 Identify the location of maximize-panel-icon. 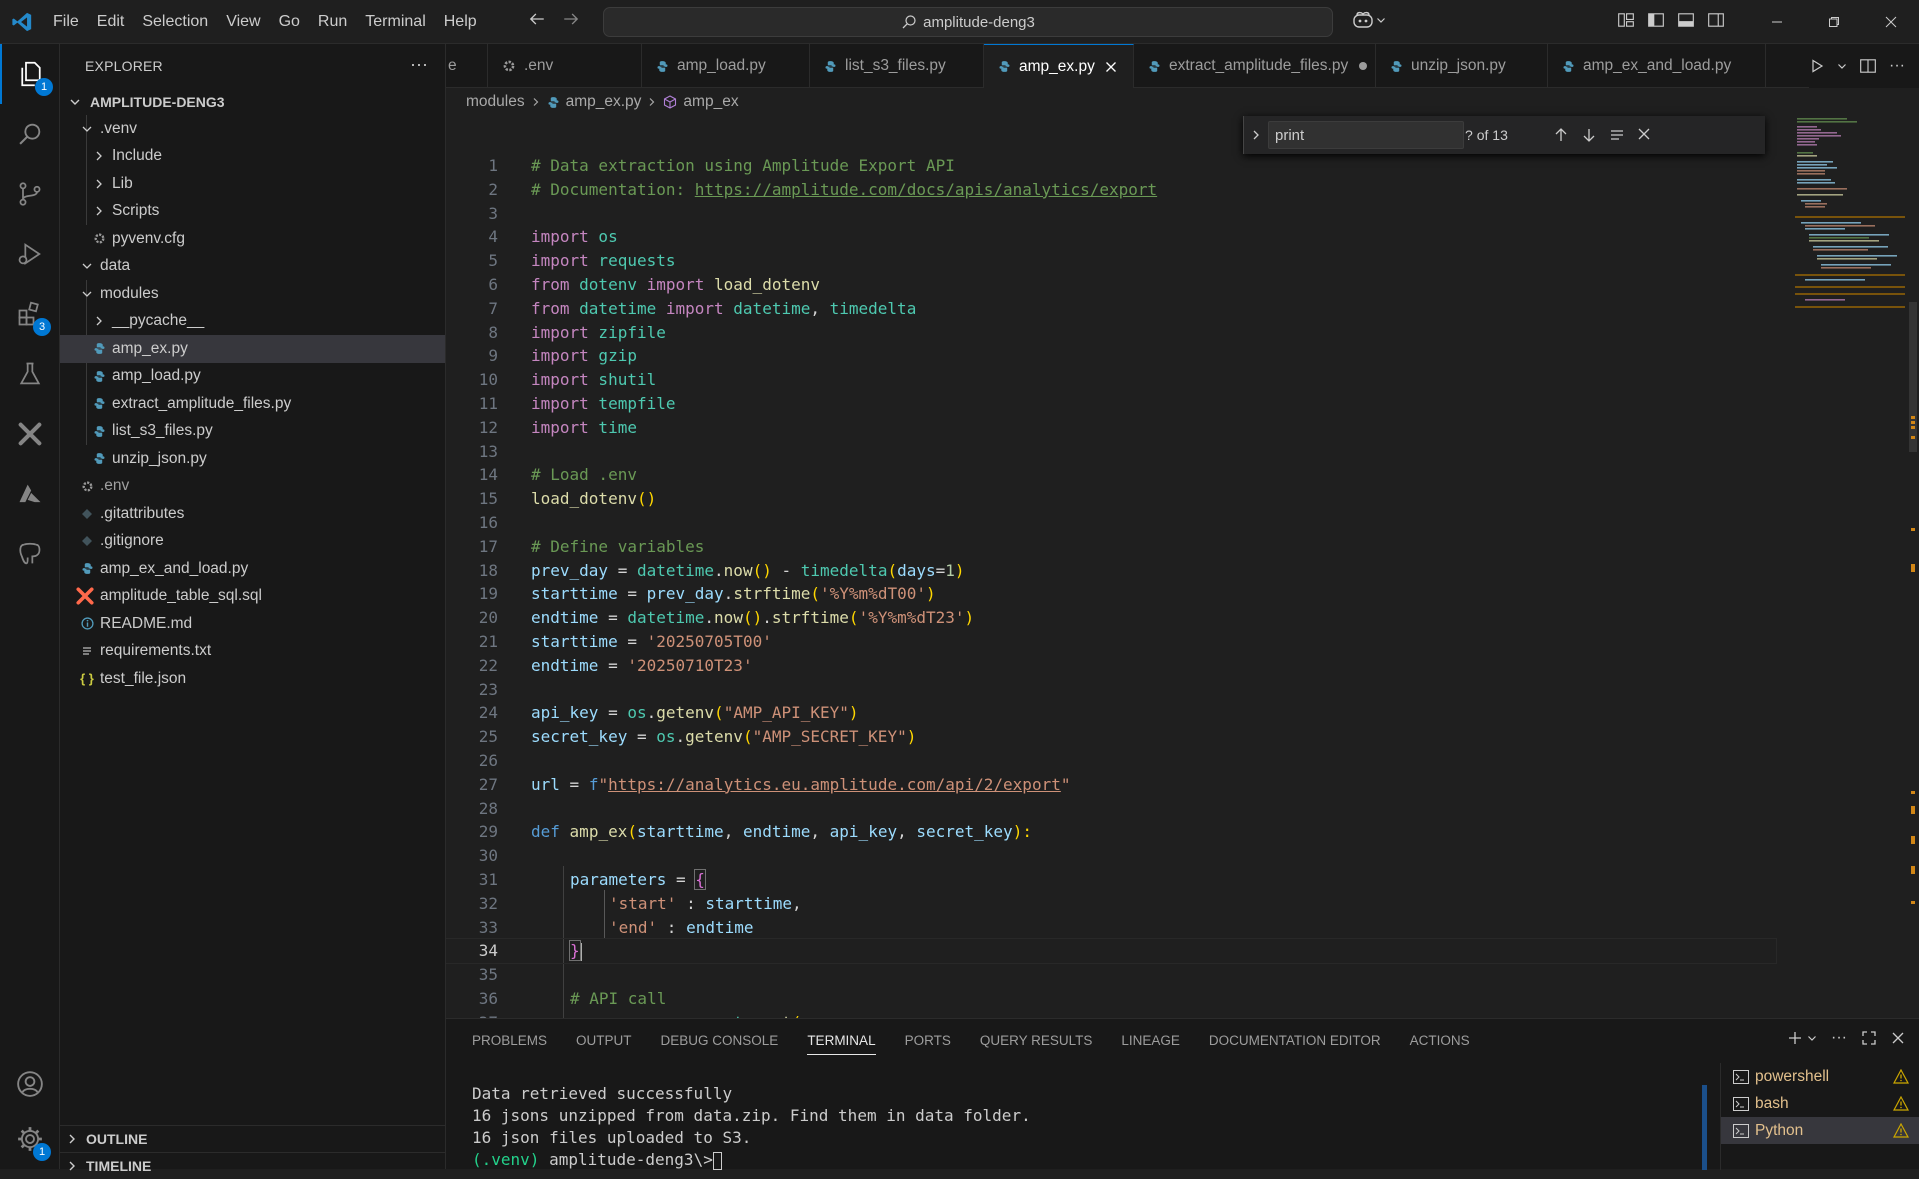
(1869, 1038).